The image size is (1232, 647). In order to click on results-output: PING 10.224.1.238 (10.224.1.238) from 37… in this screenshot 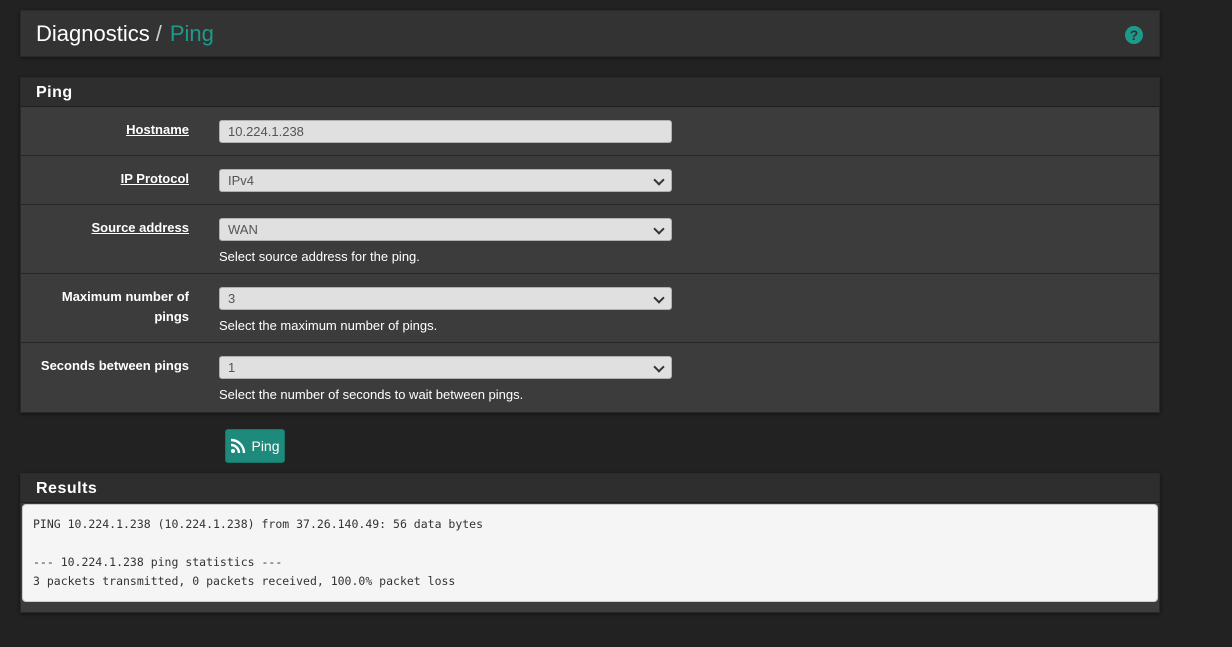, I will do `click(590, 553)`.